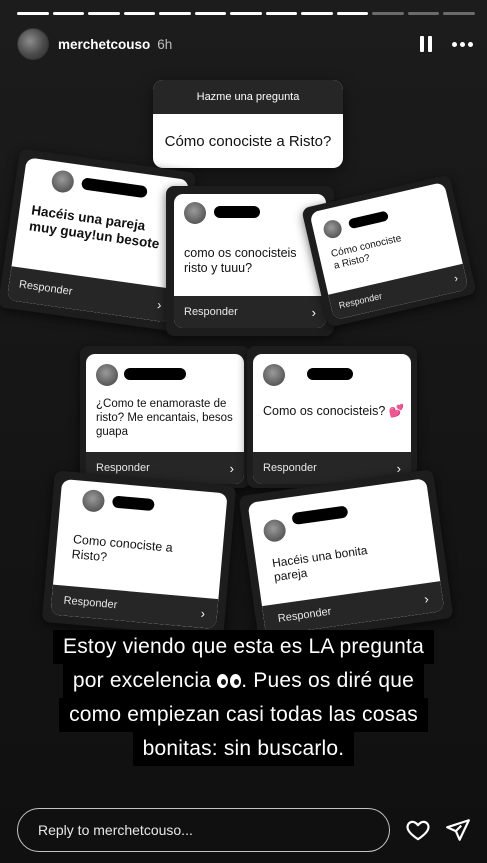 This screenshot has height=863, width=487. What do you see at coordinates (229, 681) in the screenshot?
I see `eyes-emoji` at bounding box center [229, 681].